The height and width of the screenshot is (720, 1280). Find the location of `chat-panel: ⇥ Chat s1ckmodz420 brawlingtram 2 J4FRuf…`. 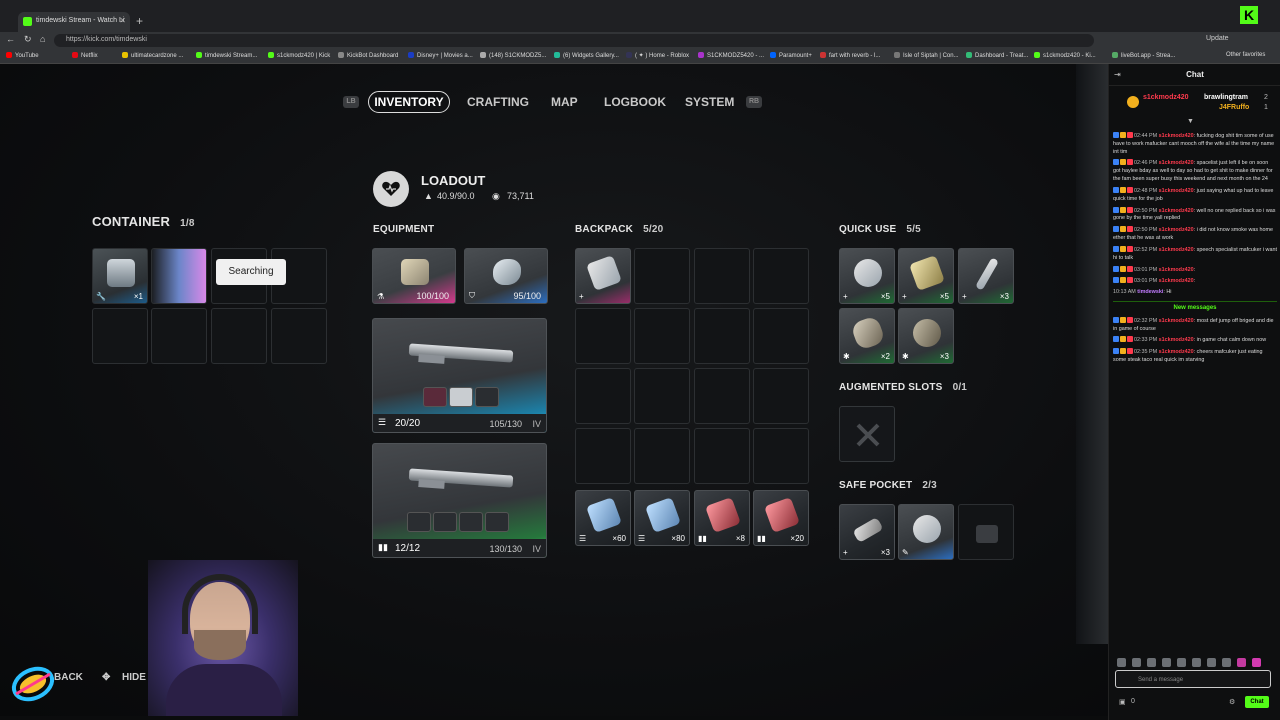

chat-panel: ⇥ Chat s1ckmodz420 brawlingtram 2 J4FRuf… is located at coordinates (1194, 392).